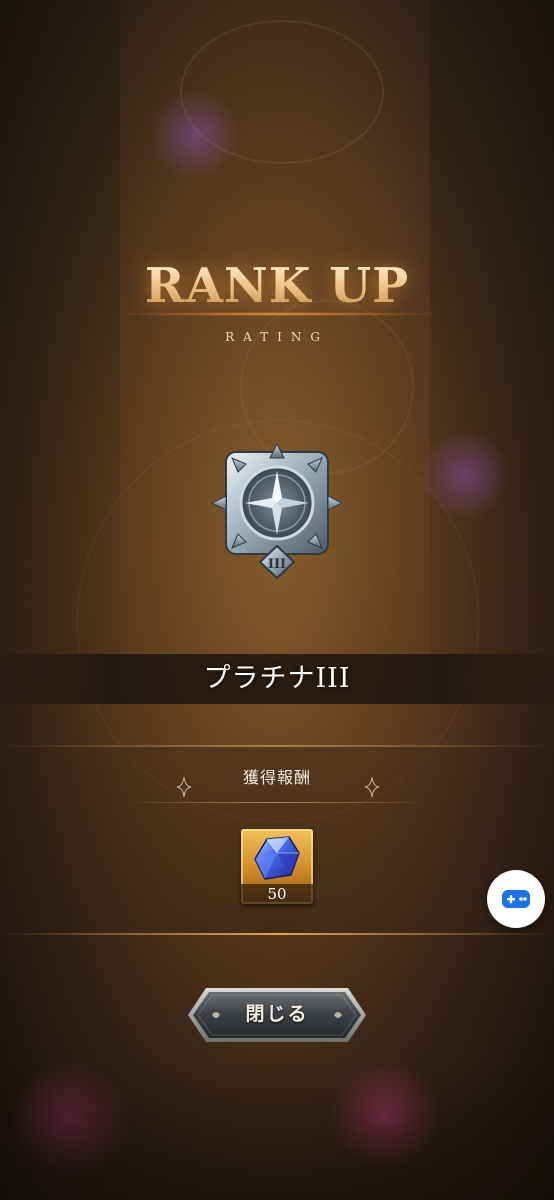  Describe the element at coordinates (277, 564) in the screenshot. I see `emblem-tier-label: III` at that location.